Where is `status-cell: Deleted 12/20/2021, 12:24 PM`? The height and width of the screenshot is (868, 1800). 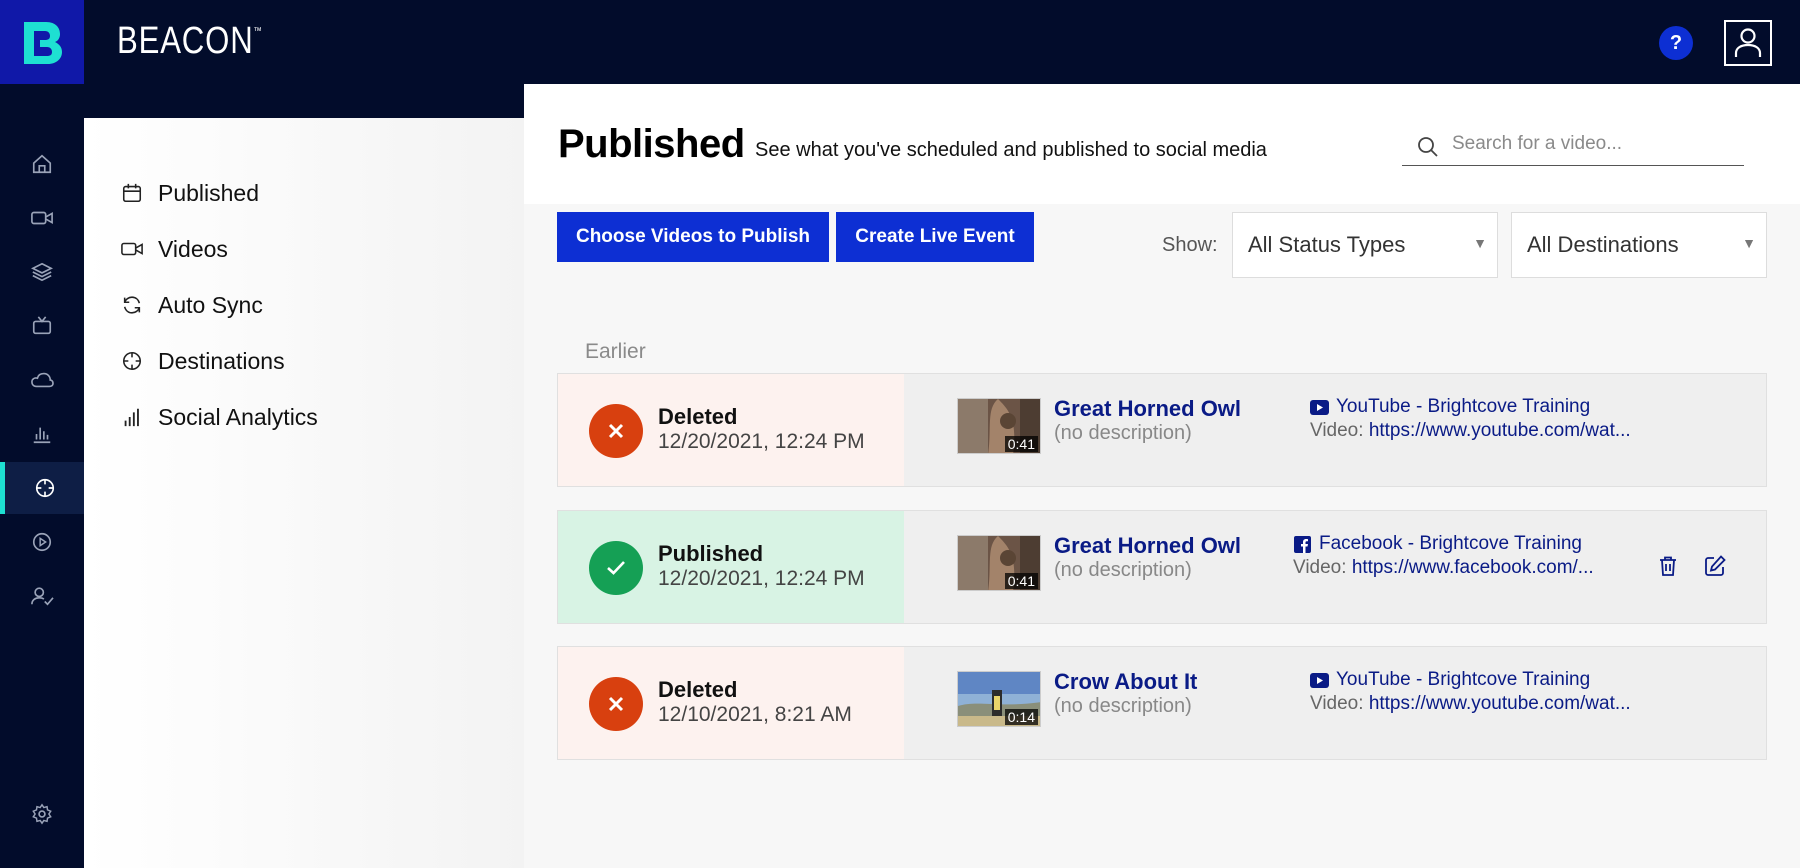
status-cell: Deleted 12/20/2021, 12:24 PM is located at coordinates (731, 430).